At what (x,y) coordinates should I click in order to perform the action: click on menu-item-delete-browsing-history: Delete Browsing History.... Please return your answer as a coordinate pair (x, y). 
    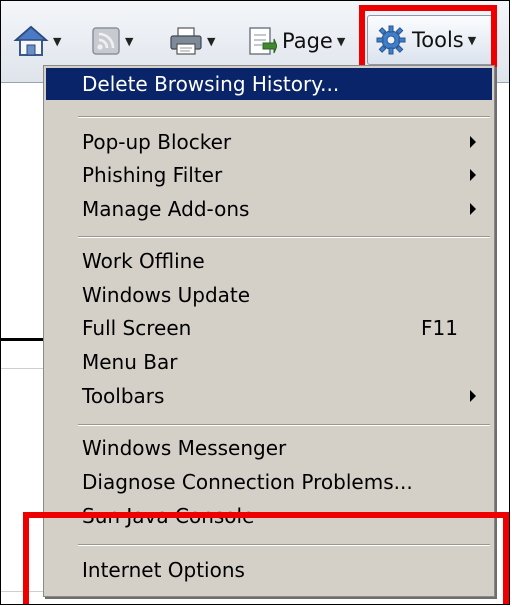
    Looking at the image, I should click on (269, 84).